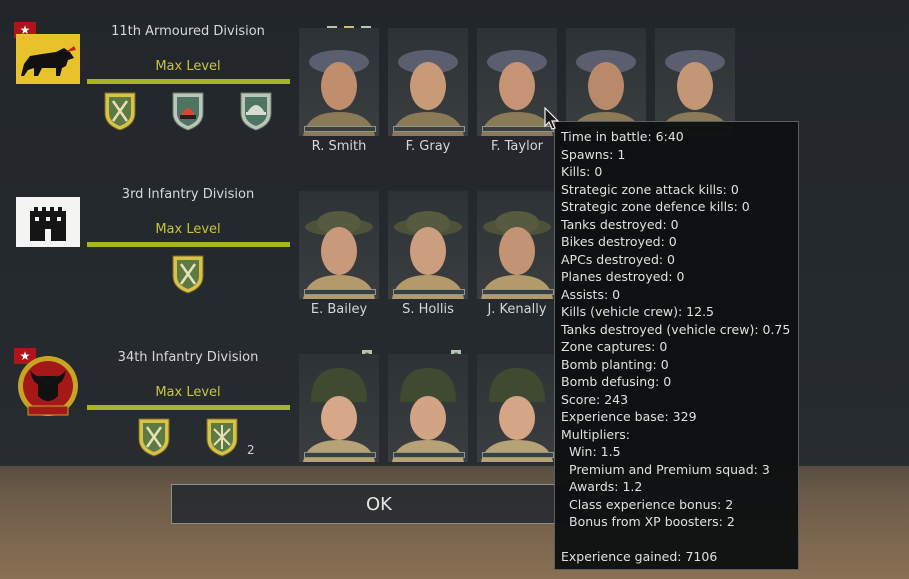 The width and height of the screenshot is (909, 579). I want to click on award-count: 2, so click(251, 450).